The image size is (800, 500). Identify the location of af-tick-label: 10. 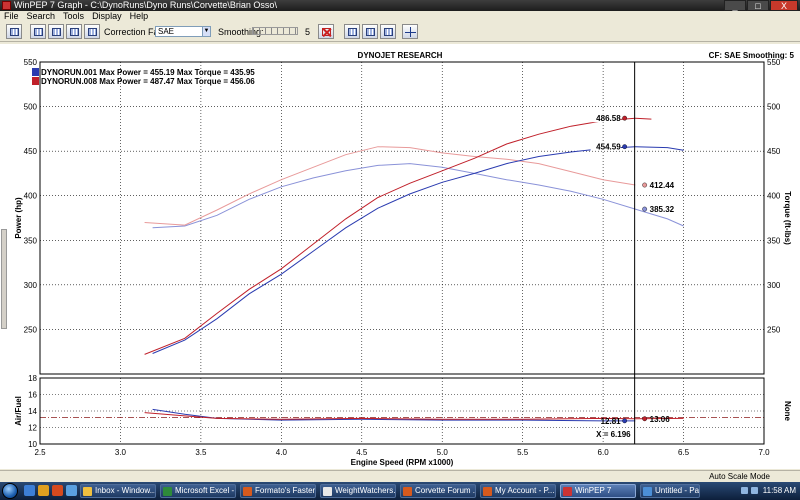
(32, 444).